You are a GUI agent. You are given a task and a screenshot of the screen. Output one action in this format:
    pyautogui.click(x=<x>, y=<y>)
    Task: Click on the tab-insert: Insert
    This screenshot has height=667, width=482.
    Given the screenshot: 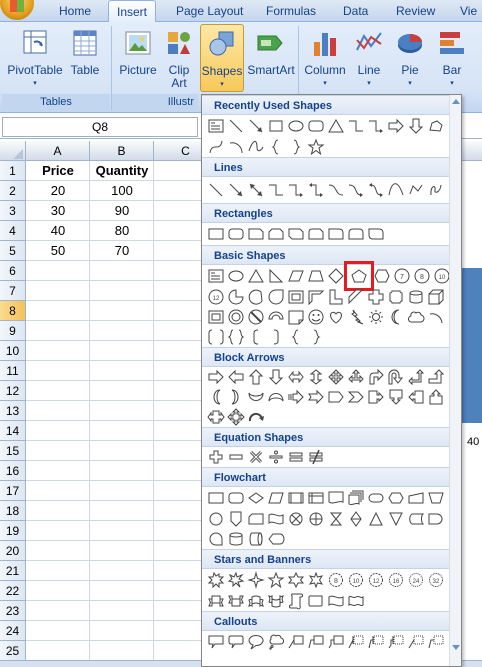 What is the action you would take?
    pyautogui.click(x=132, y=11)
    